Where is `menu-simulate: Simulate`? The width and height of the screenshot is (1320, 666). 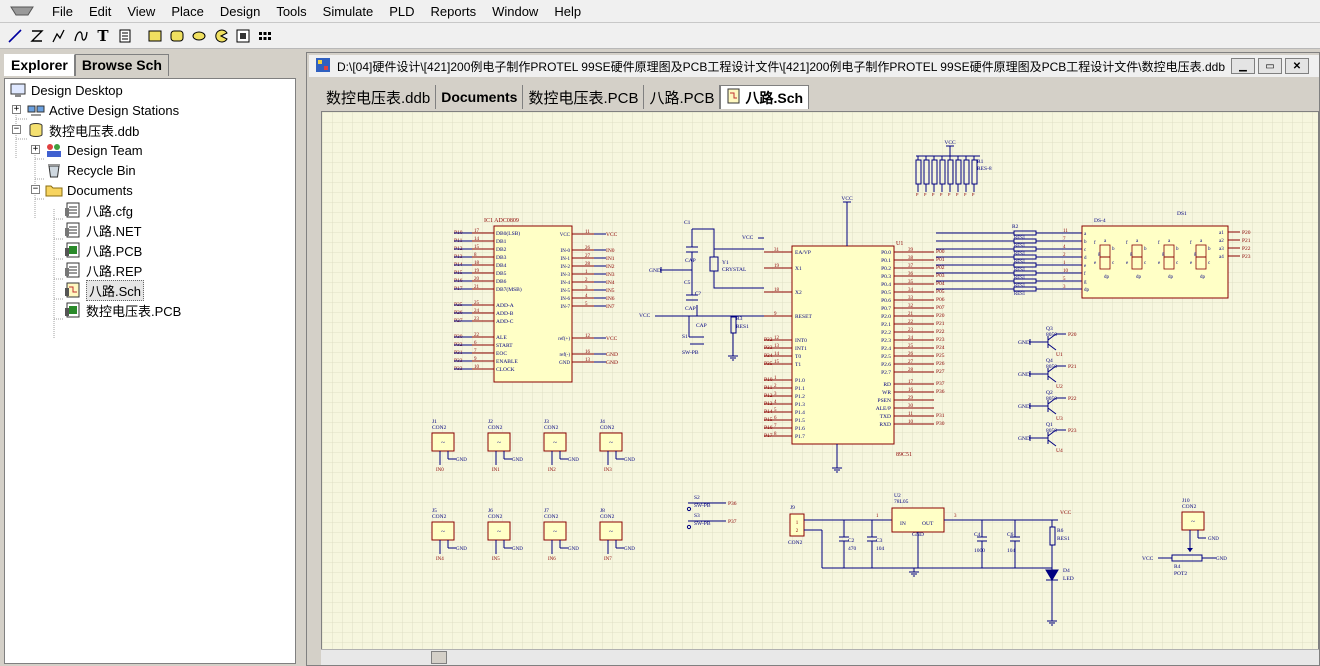
menu-simulate: Simulate is located at coordinates (348, 11).